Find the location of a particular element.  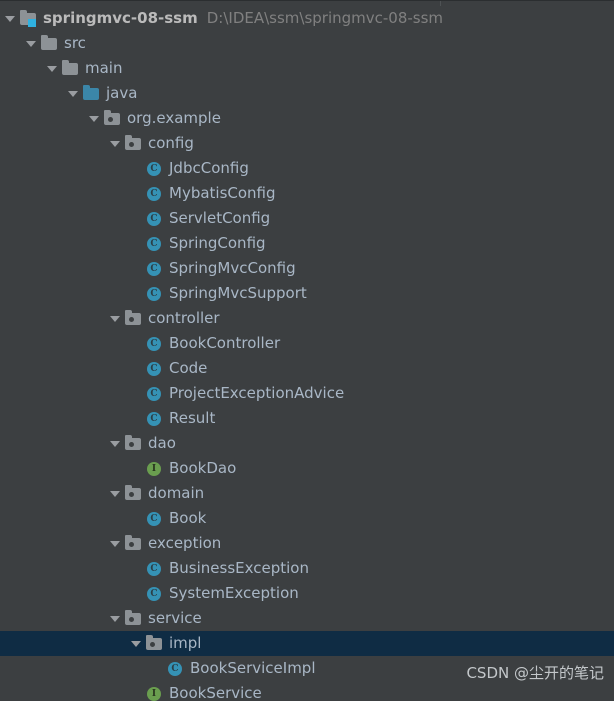

tree-row-label: config is located at coordinates (171, 143).